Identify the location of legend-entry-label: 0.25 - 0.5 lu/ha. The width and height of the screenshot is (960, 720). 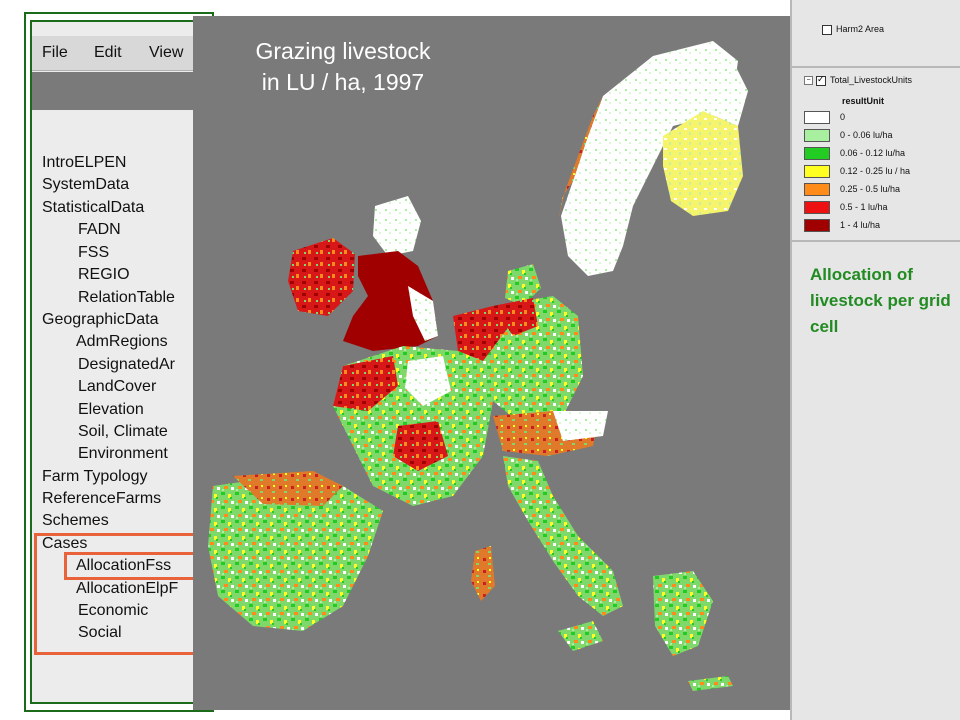
(870, 188).